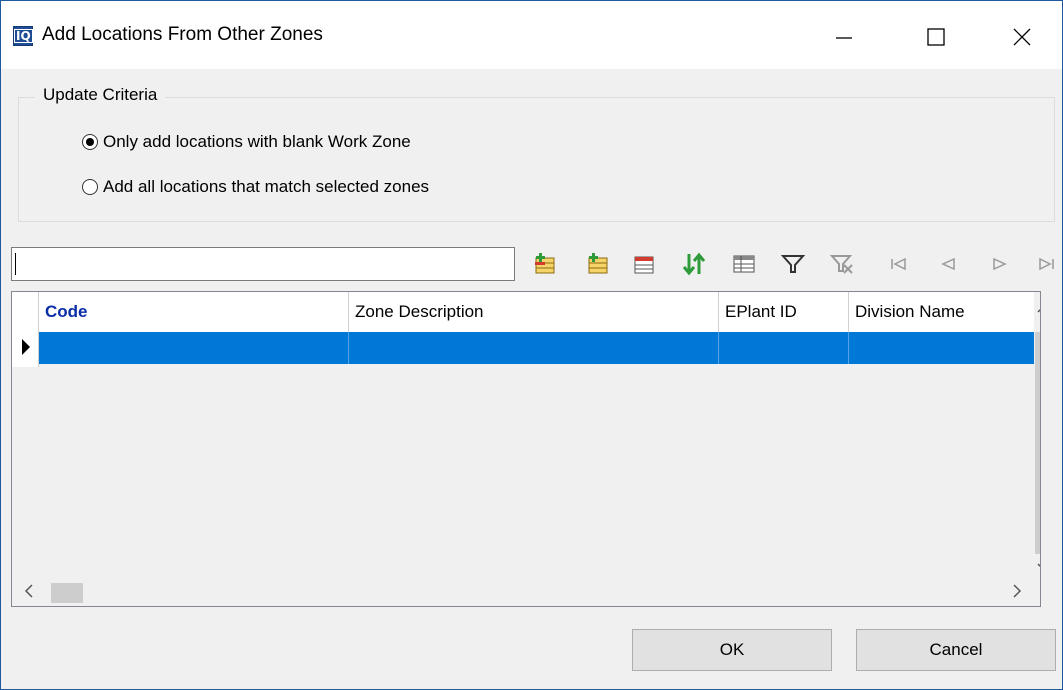 Image resolution: width=1063 pixels, height=690 pixels. I want to click on first-record-icon, so click(898, 264).